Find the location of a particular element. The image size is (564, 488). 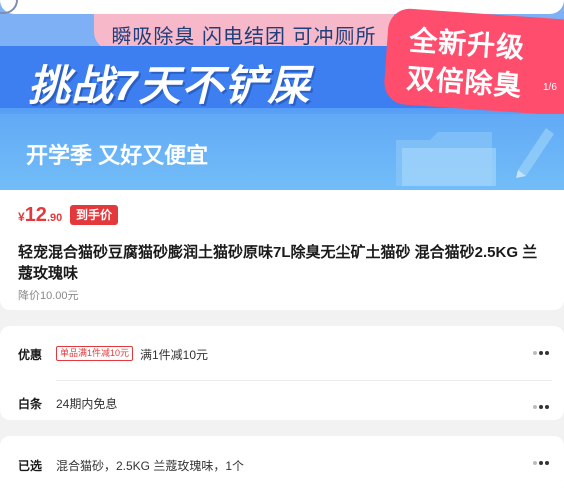

badge-line-2: 双倍除臭 is located at coordinates (464, 82).